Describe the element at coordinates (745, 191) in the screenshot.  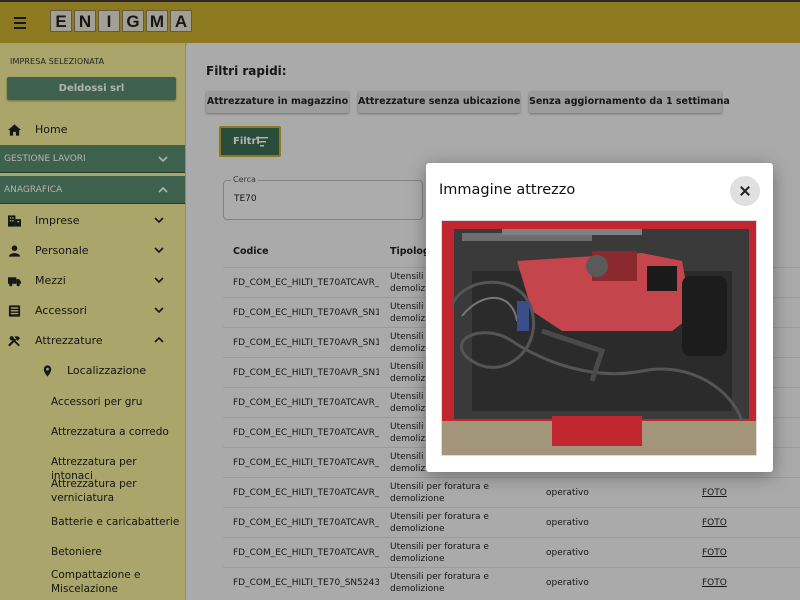
I see `close-icon` at that location.